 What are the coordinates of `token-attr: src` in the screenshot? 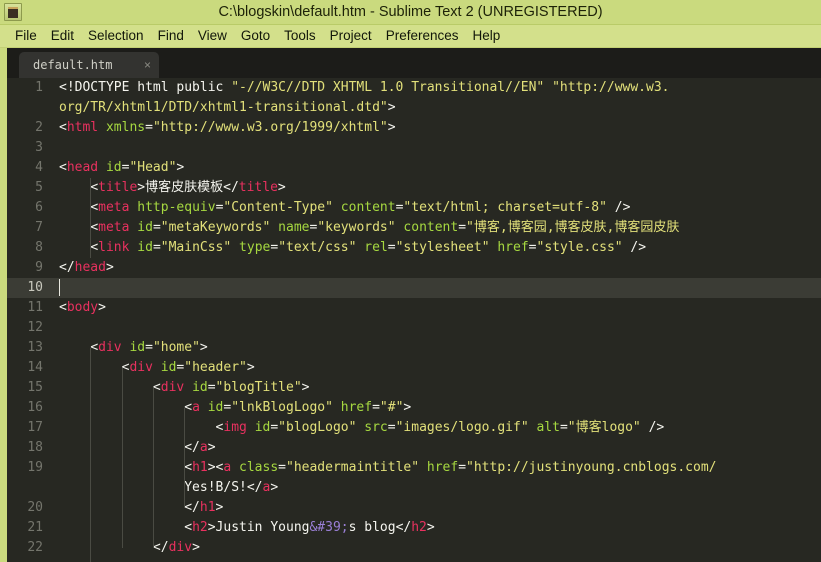 It's located at (376, 427).